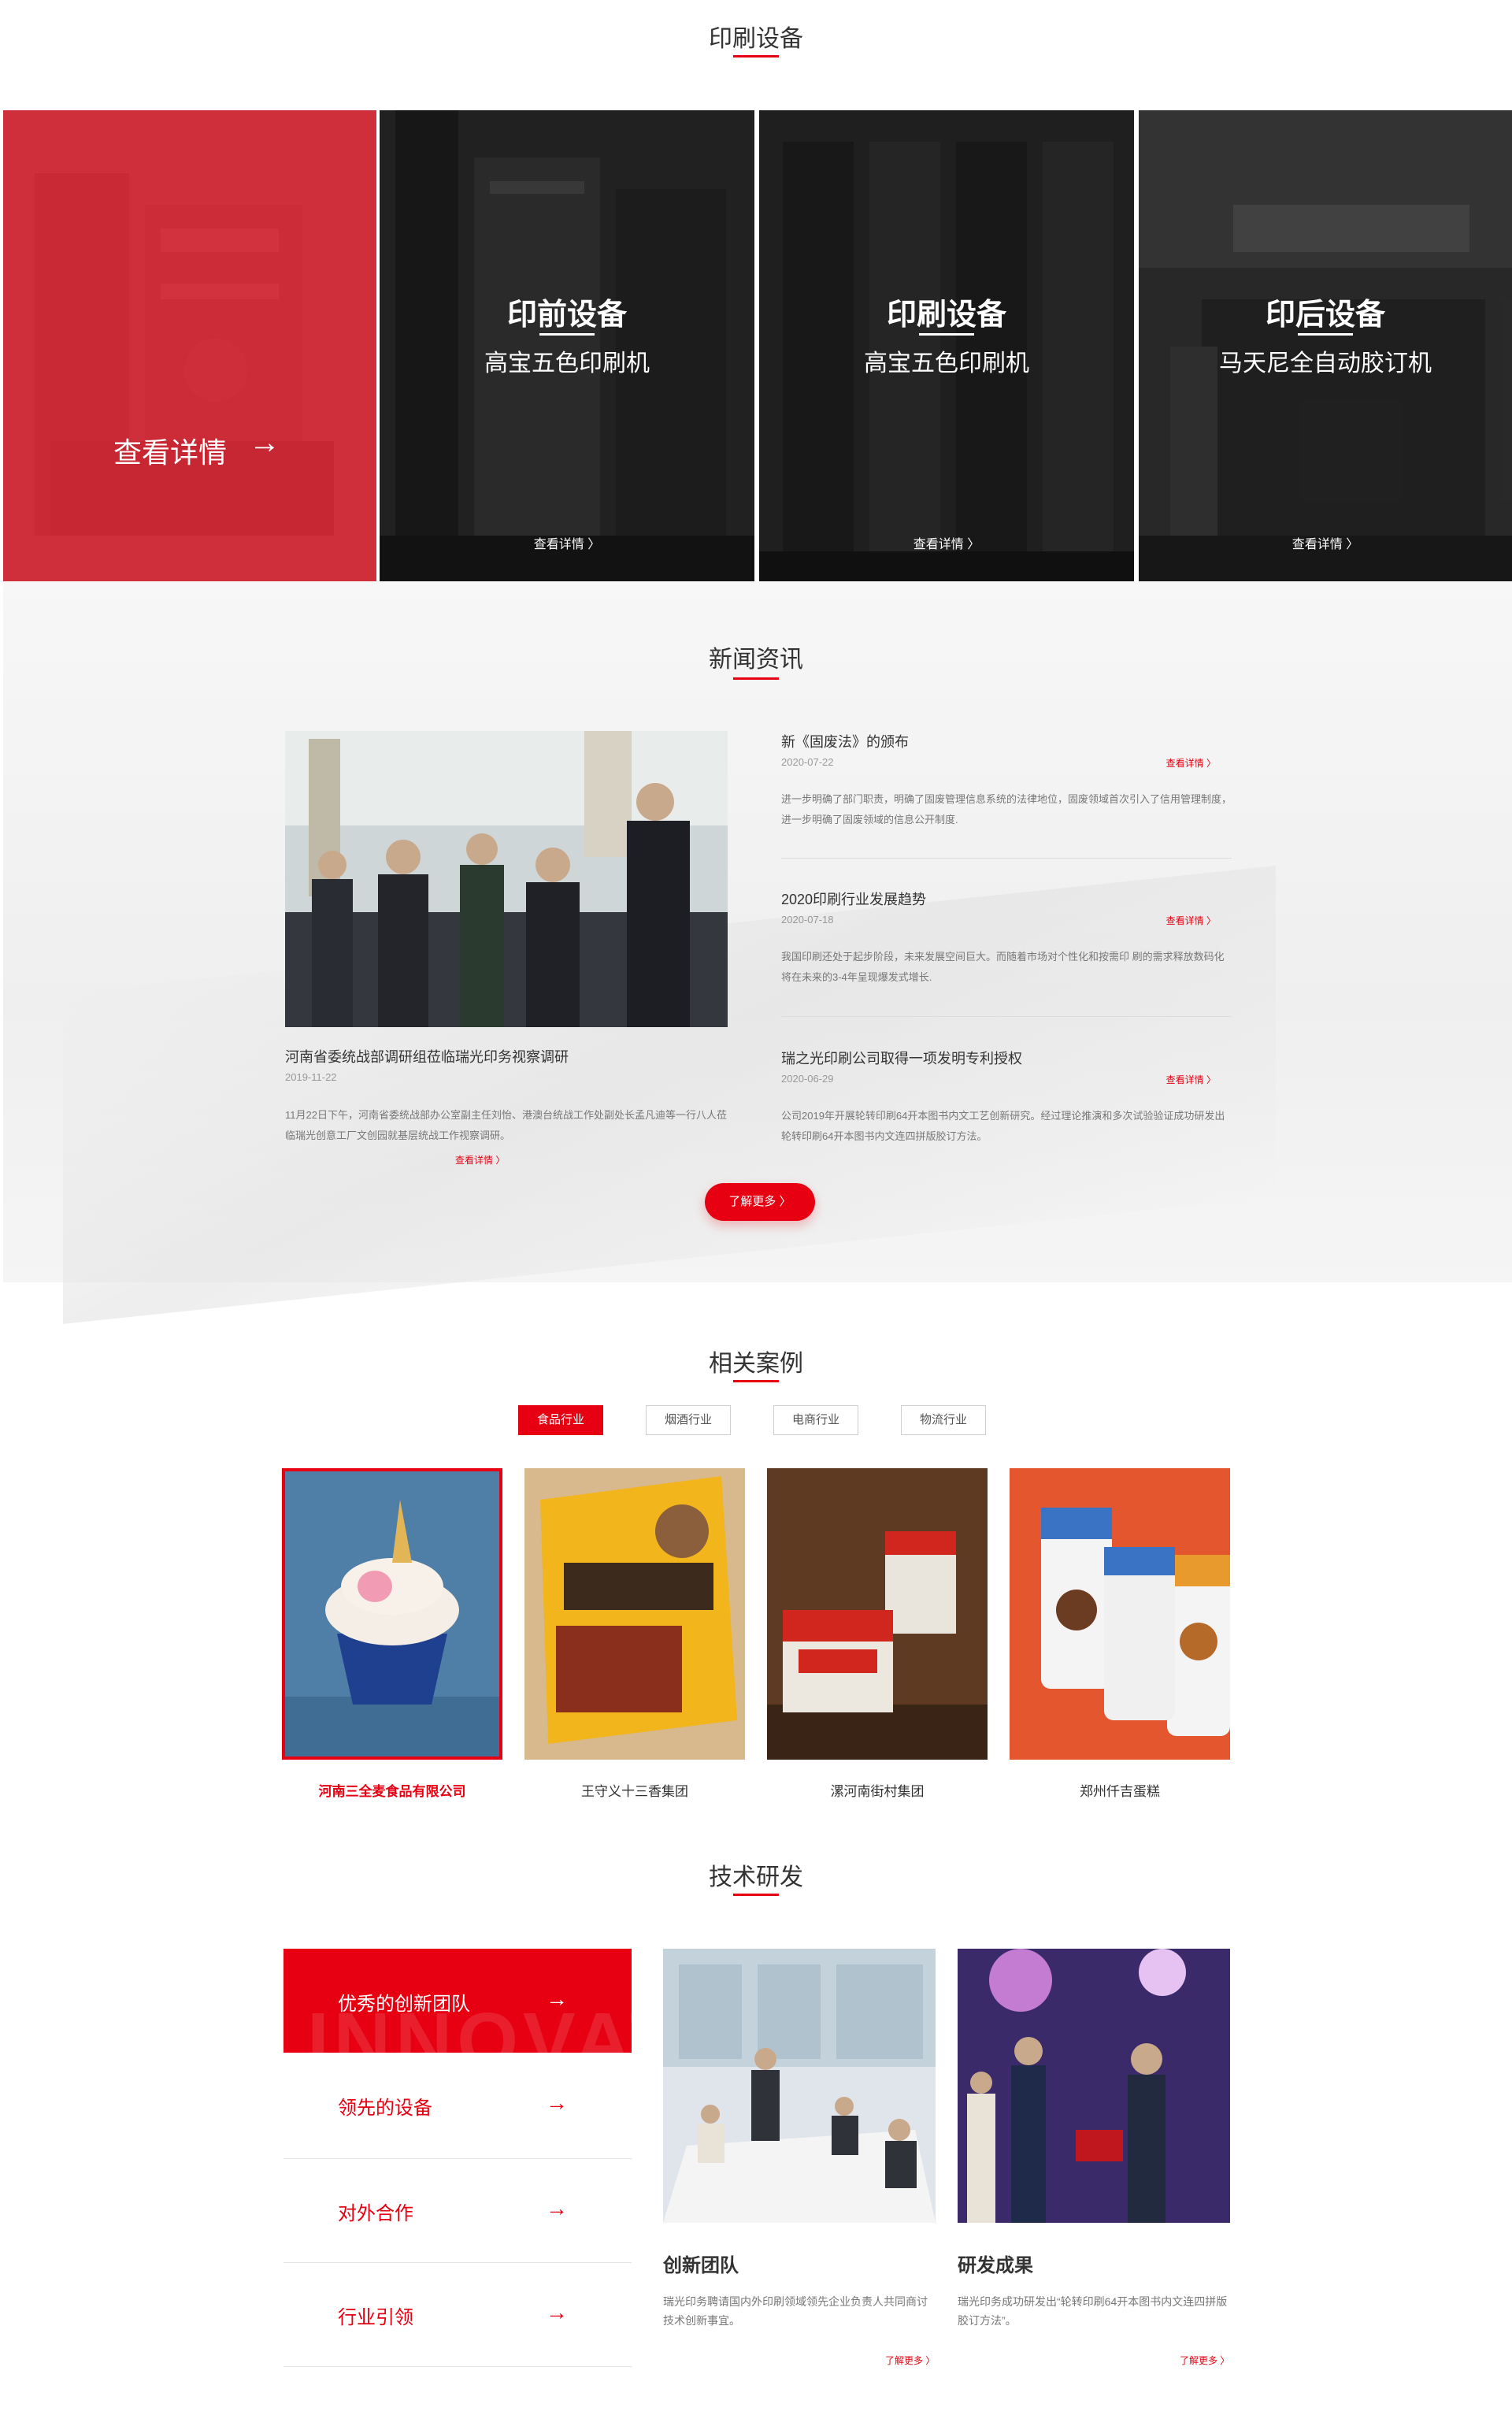  What do you see at coordinates (311, 1077) in the screenshot?
I see `news-main-date: 2019-11-22` at bounding box center [311, 1077].